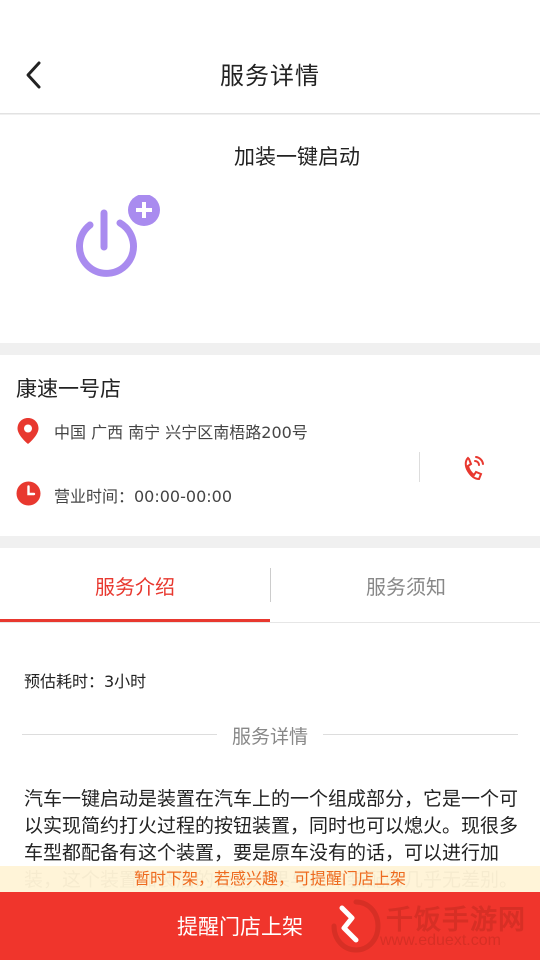 The height and width of the screenshot is (960, 540). I want to click on location-pin-icon, so click(28, 431).